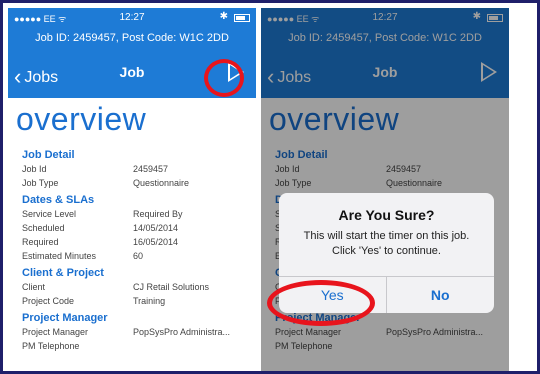 The height and width of the screenshot is (374, 540). I want to click on detail-row: Estimated Minutes 60, so click(137, 256).